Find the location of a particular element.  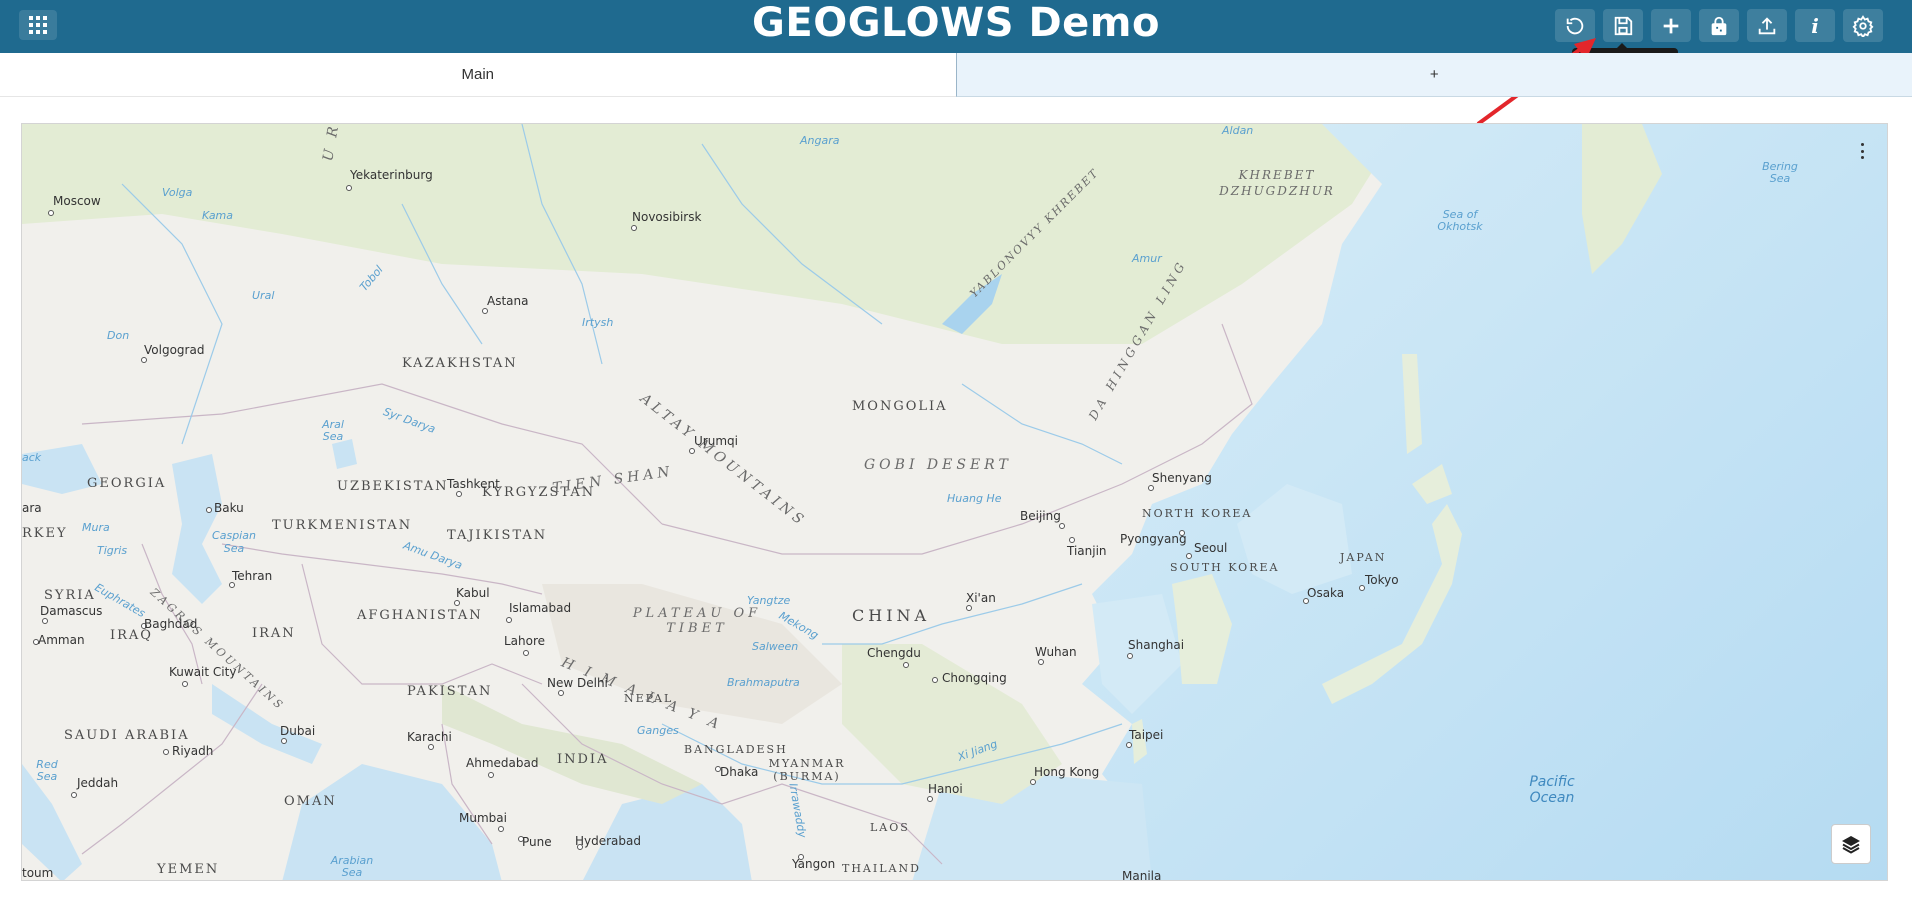

country-label: JAPAN is located at coordinates (1363, 557).